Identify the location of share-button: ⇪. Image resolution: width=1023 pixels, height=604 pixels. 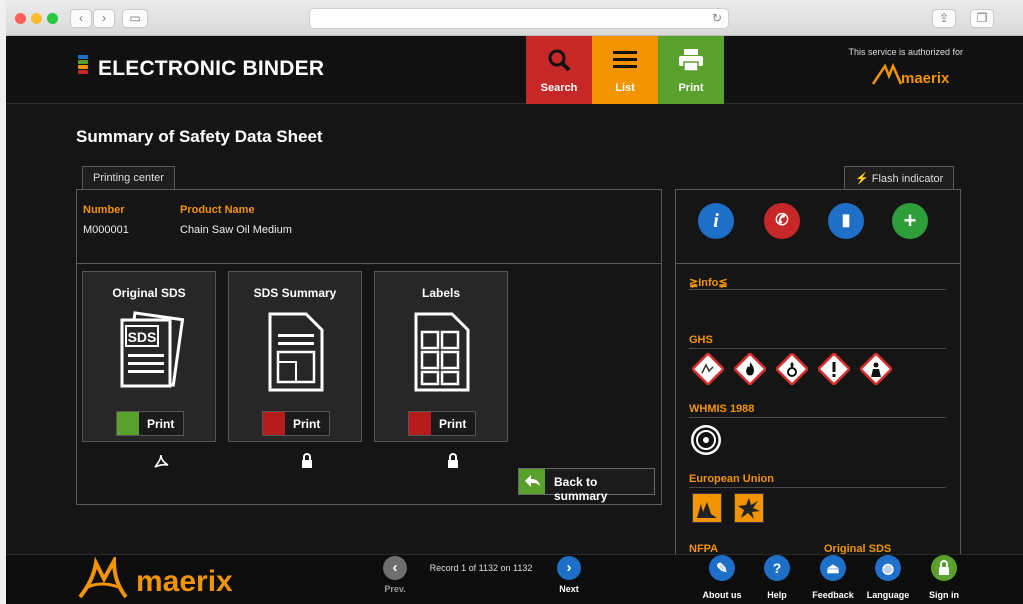
(944, 18).